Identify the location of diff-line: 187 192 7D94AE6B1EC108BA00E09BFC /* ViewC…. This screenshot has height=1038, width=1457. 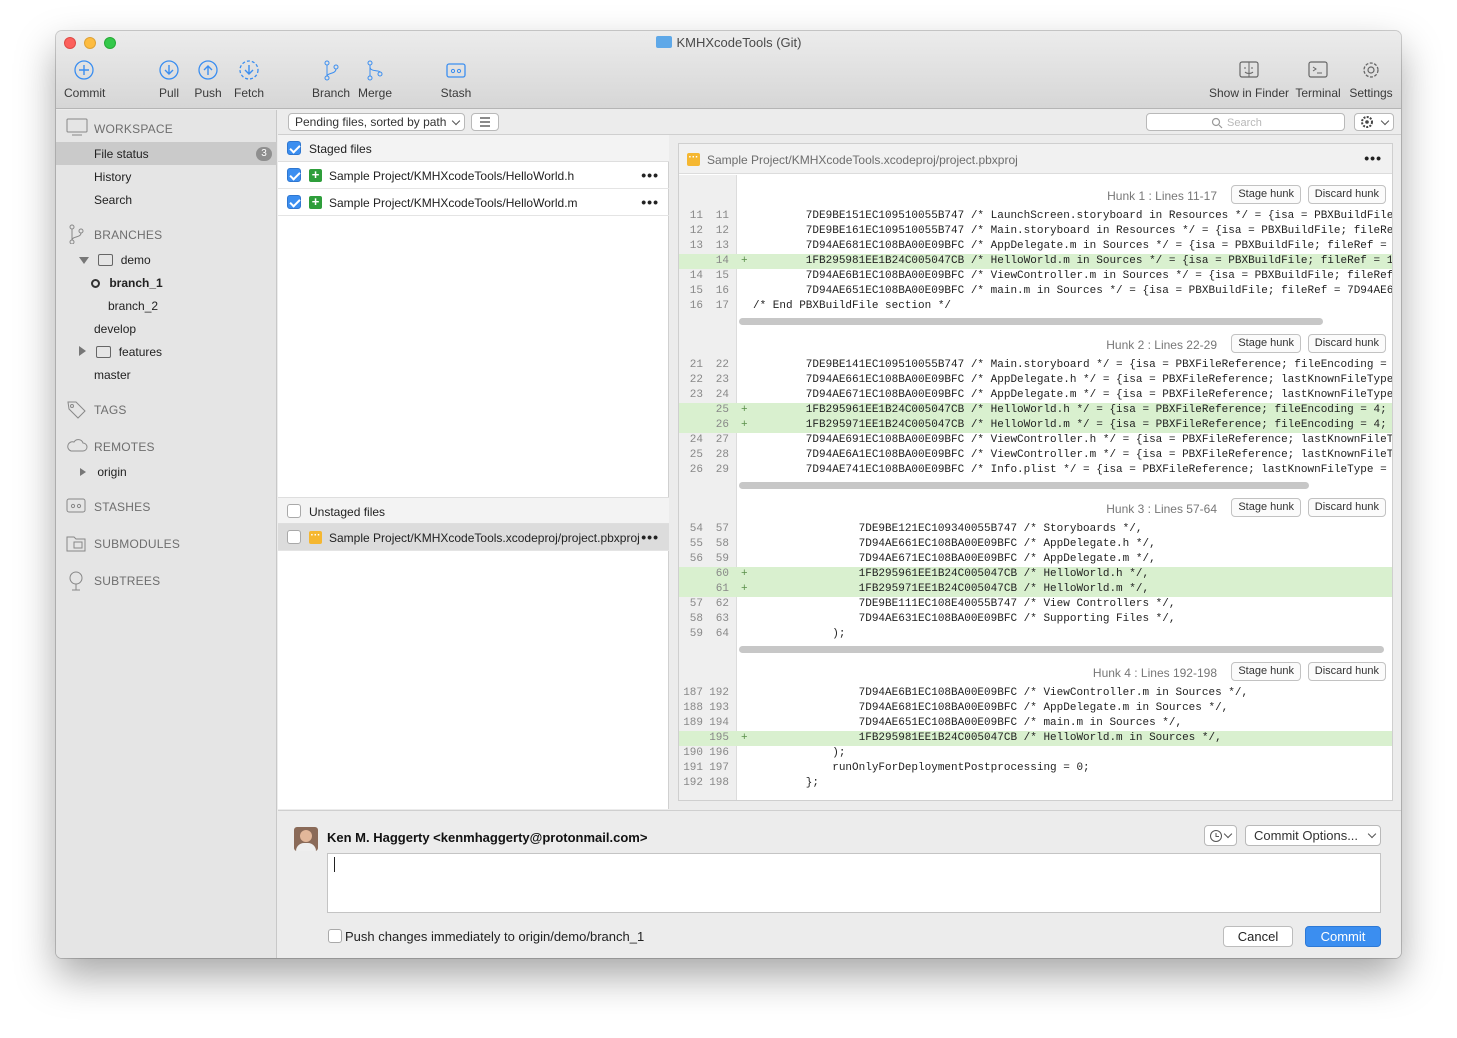
(1035, 693).